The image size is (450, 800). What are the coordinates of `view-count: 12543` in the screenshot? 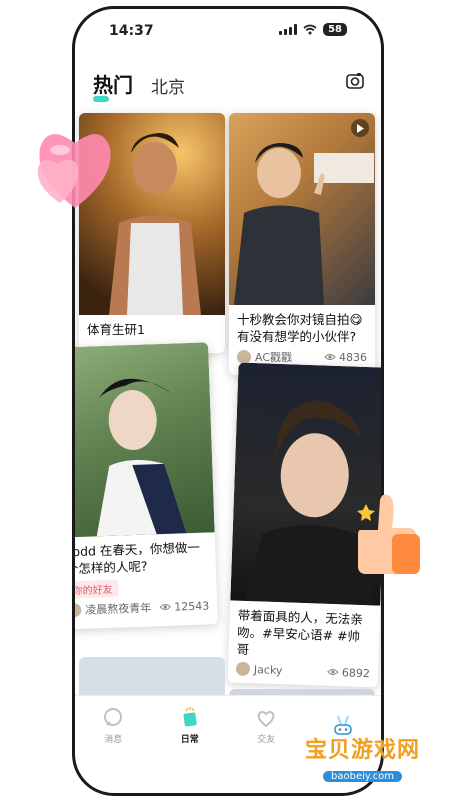 It's located at (184, 606).